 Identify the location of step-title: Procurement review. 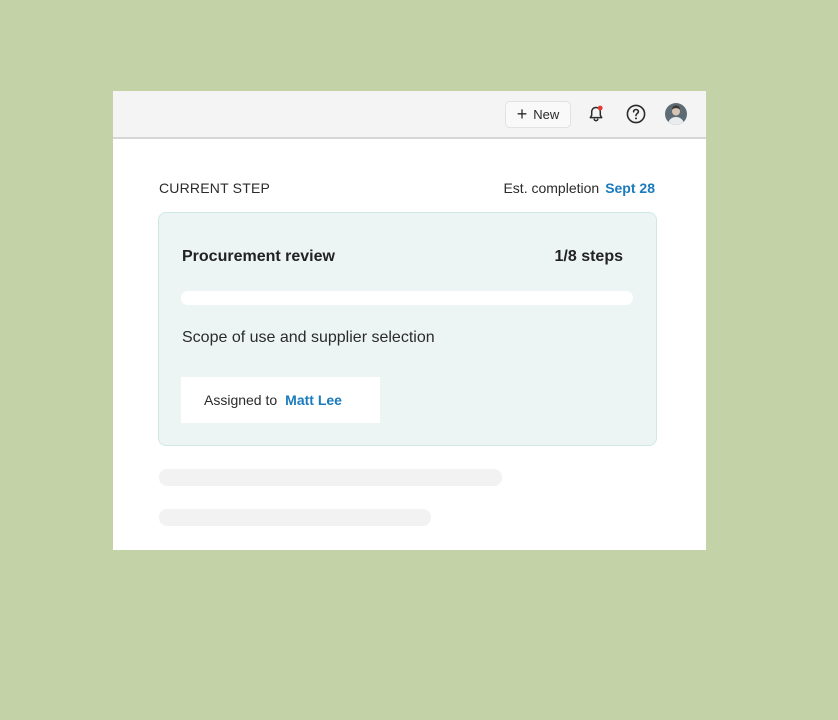
(258, 256).